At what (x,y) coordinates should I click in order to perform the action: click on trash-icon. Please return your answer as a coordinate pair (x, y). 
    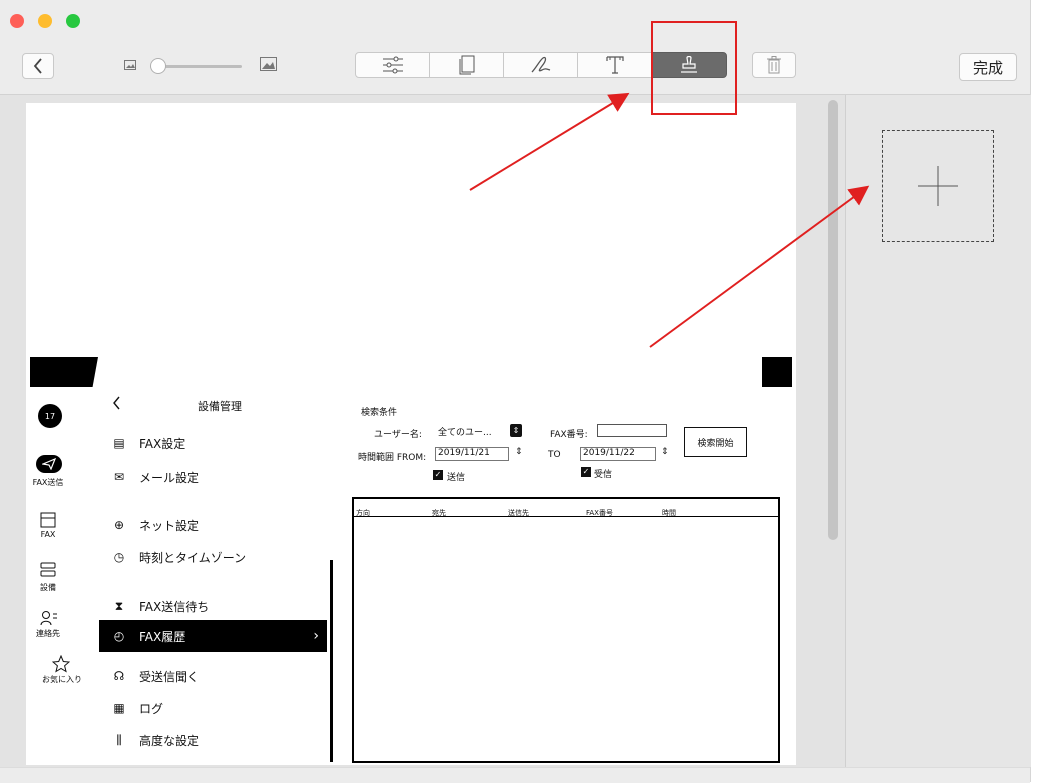
    Looking at the image, I should click on (774, 65).